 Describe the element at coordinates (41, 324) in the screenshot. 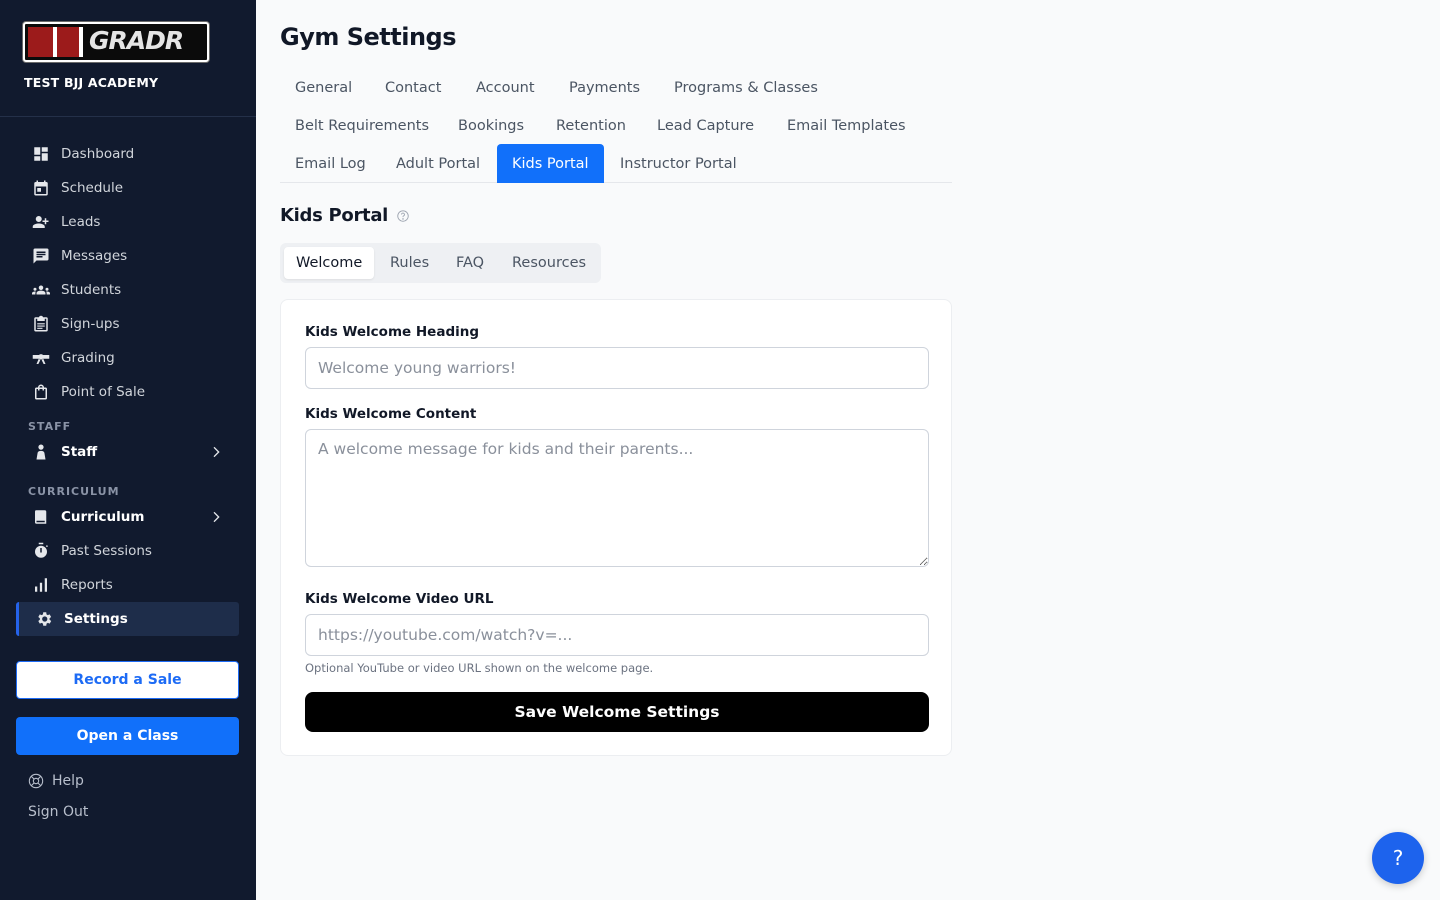

I see `clipboard-icon` at that location.